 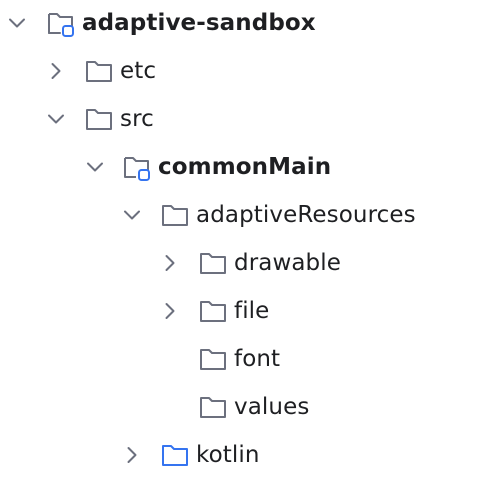 What do you see at coordinates (137, 119) in the screenshot?
I see `tree-label: src` at bounding box center [137, 119].